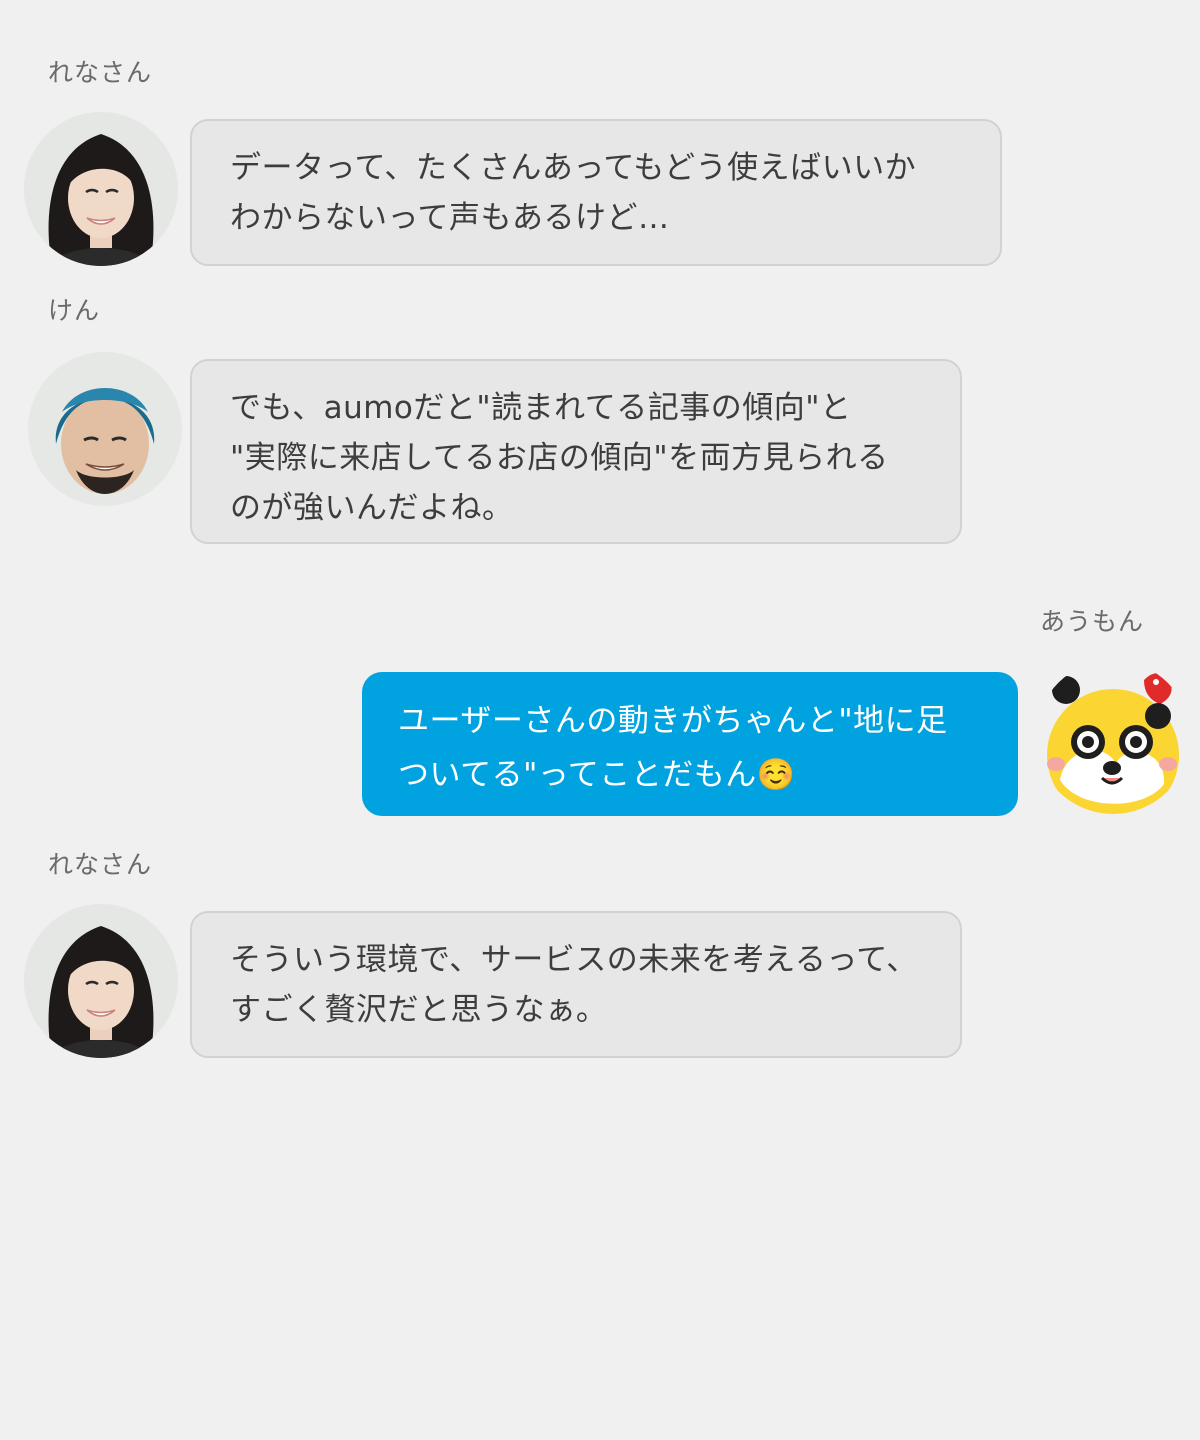  What do you see at coordinates (74, 310) in the screenshot?
I see `sender-name: けん` at bounding box center [74, 310].